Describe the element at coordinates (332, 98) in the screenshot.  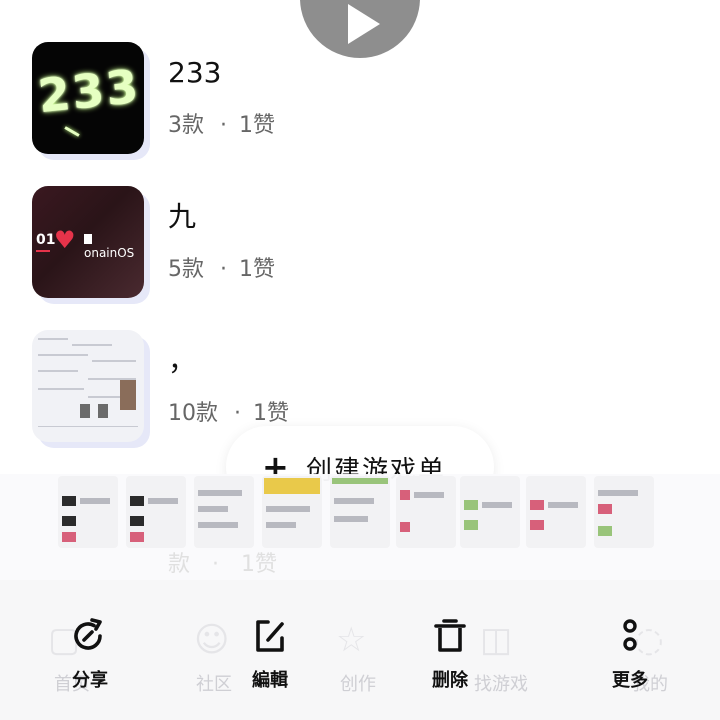
I see `list-item: 233 233 3款 · 1赞` at that location.